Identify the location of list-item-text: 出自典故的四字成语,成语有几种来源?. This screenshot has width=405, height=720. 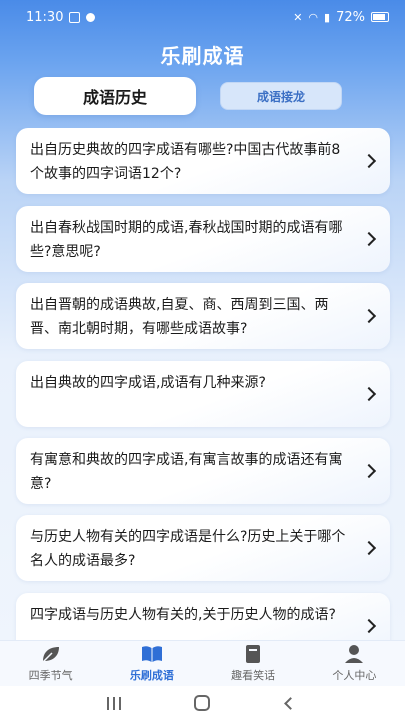
(148, 383).